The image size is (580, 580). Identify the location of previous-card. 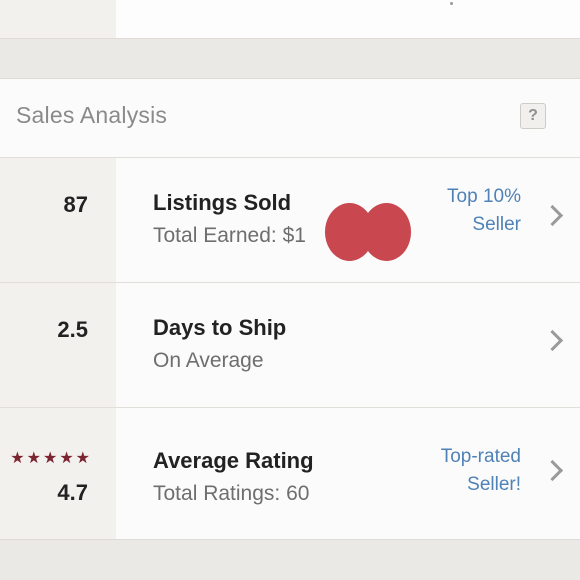
(290, 19).